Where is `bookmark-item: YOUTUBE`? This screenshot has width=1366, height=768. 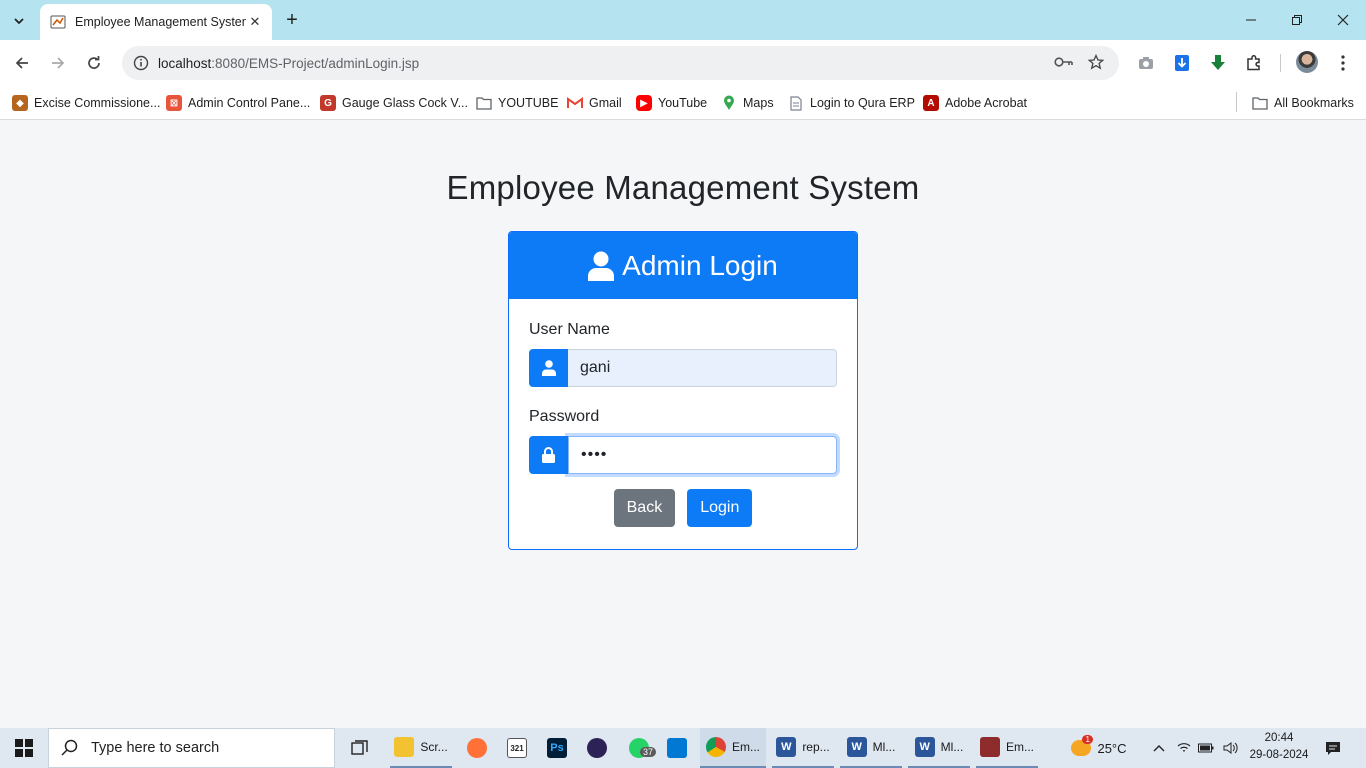 bookmark-item: YOUTUBE is located at coordinates (517, 103).